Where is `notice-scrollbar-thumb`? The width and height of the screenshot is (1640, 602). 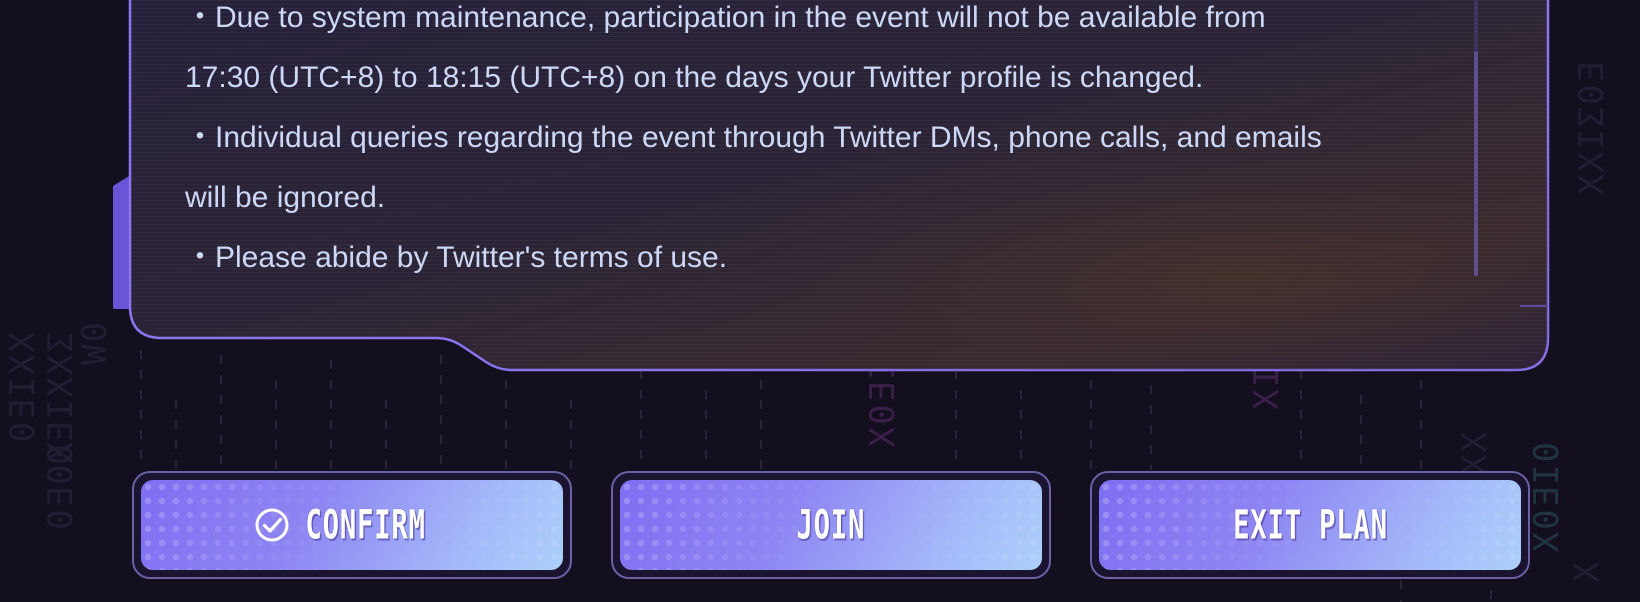 notice-scrollbar-thumb is located at coordinates (1476, 26).